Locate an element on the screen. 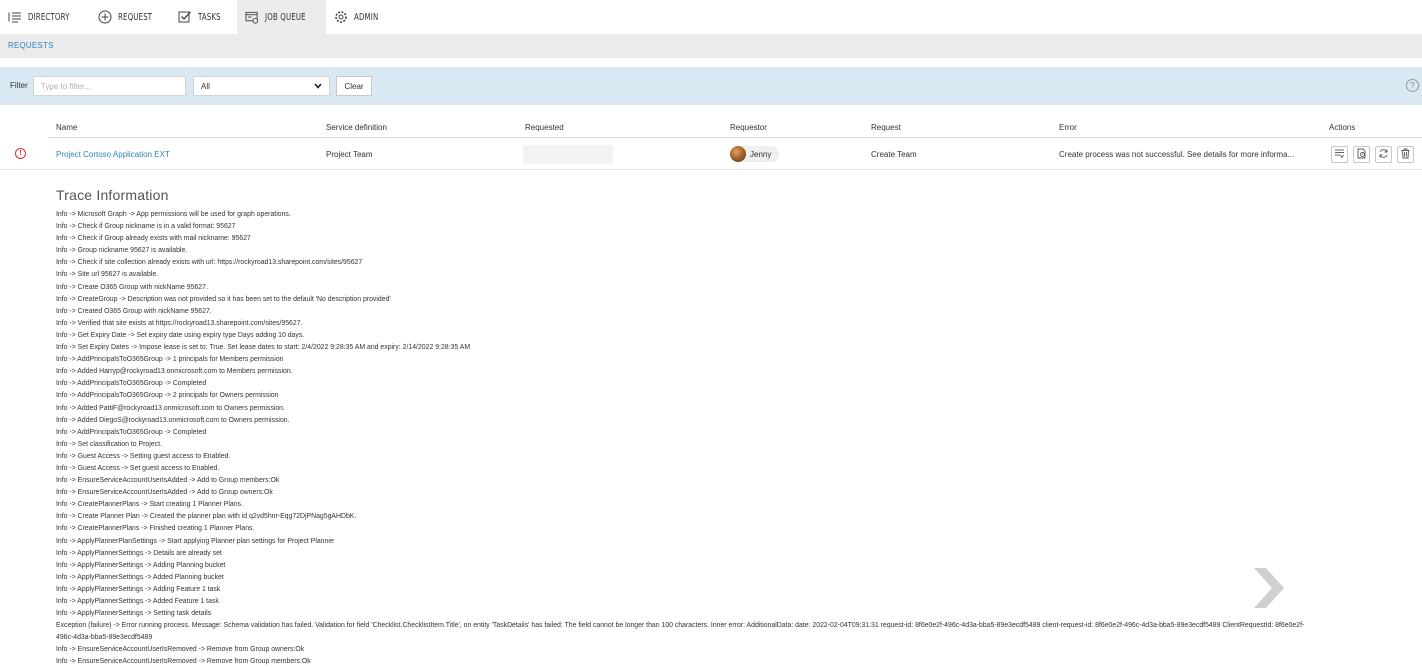 Image resolution: width=1422 pixels, height=669 pixels. header-divider is located at coordinates (735, 137).